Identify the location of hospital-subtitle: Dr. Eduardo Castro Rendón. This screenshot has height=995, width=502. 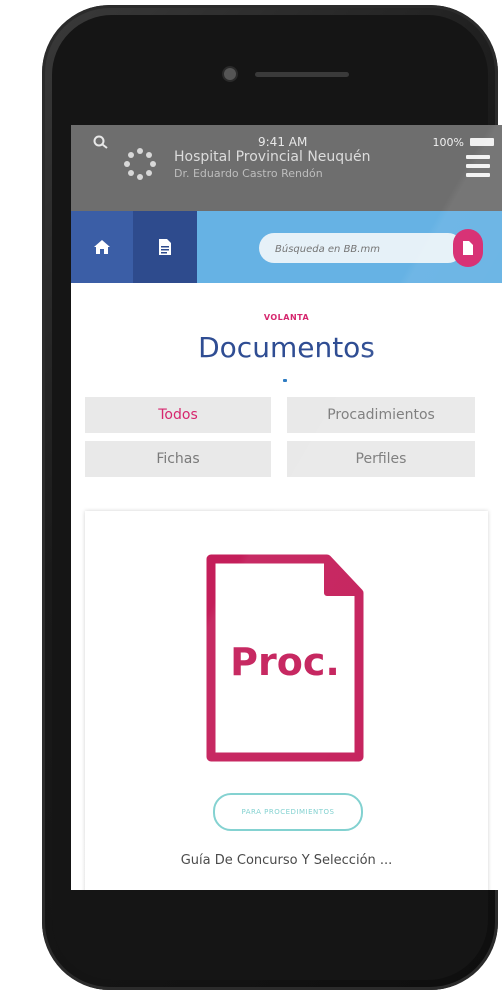
(248, 173).